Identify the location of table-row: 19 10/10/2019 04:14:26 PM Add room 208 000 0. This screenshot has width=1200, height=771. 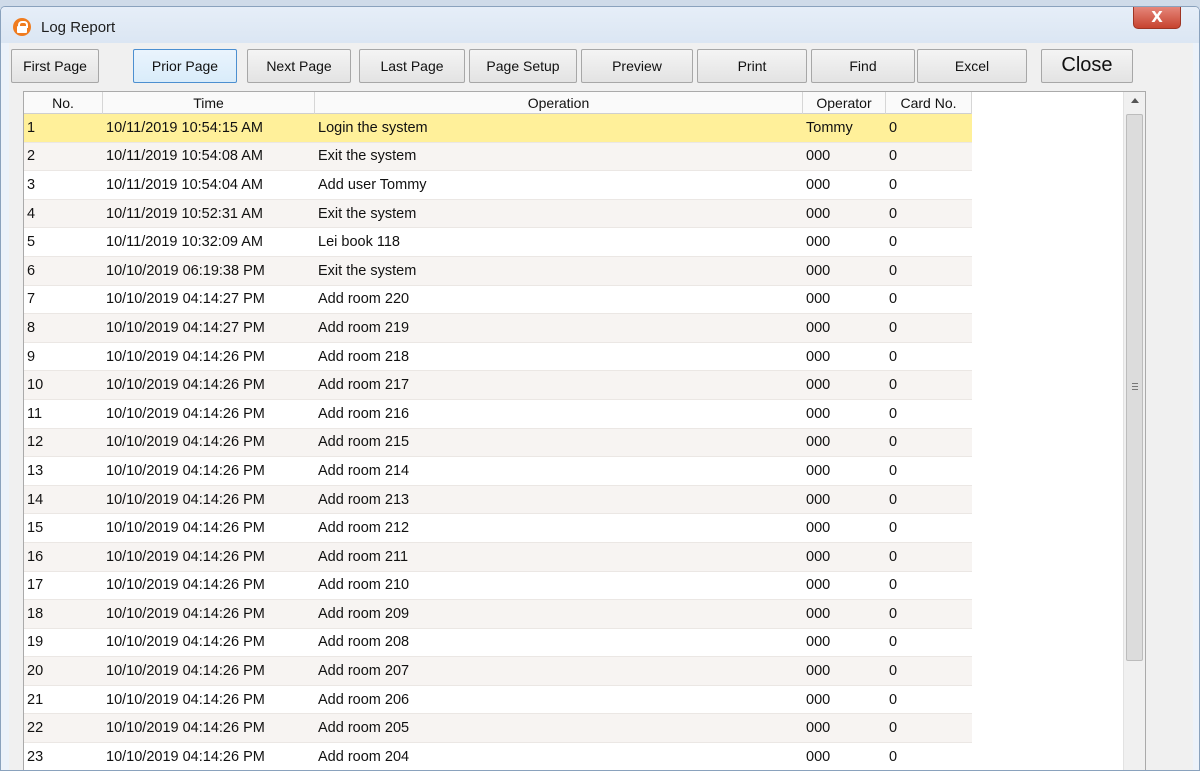
(498, 643).